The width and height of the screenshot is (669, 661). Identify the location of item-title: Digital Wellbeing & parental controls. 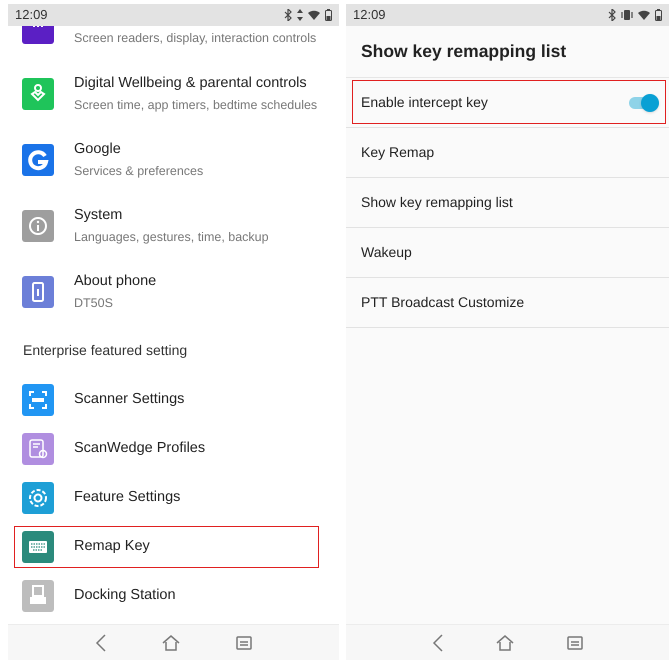
(191, 84).